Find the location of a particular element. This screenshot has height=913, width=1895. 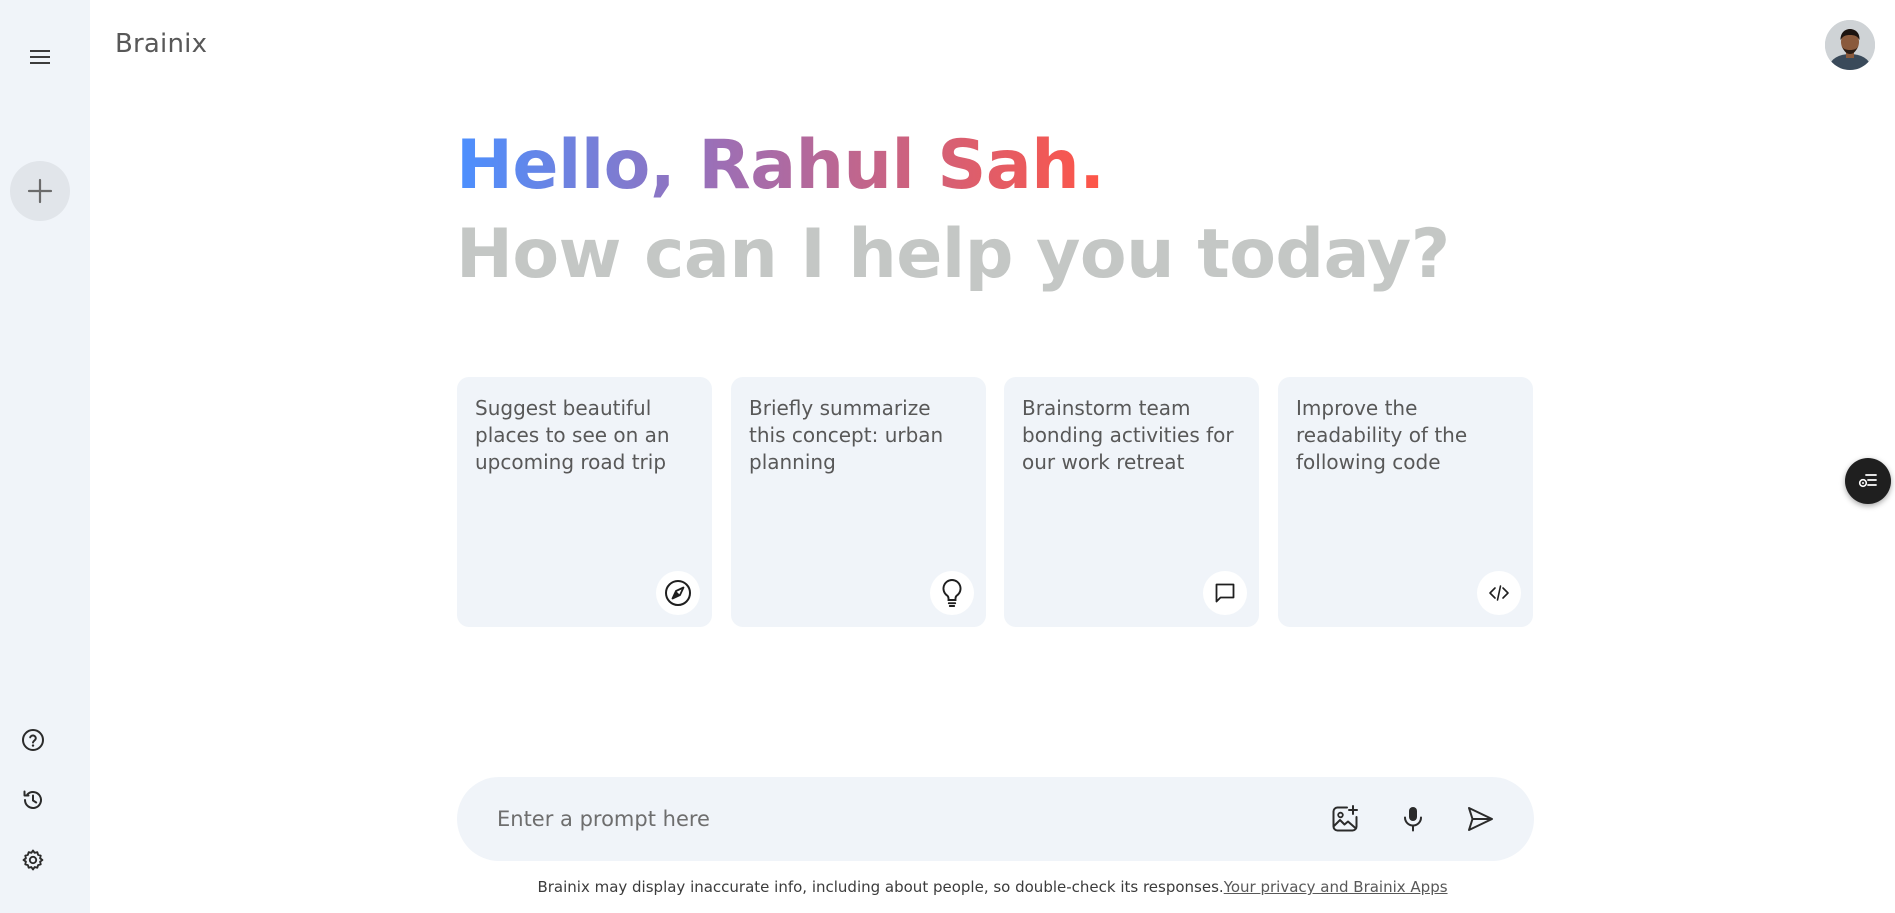

plus-icon is located at coordinates (40, 191).